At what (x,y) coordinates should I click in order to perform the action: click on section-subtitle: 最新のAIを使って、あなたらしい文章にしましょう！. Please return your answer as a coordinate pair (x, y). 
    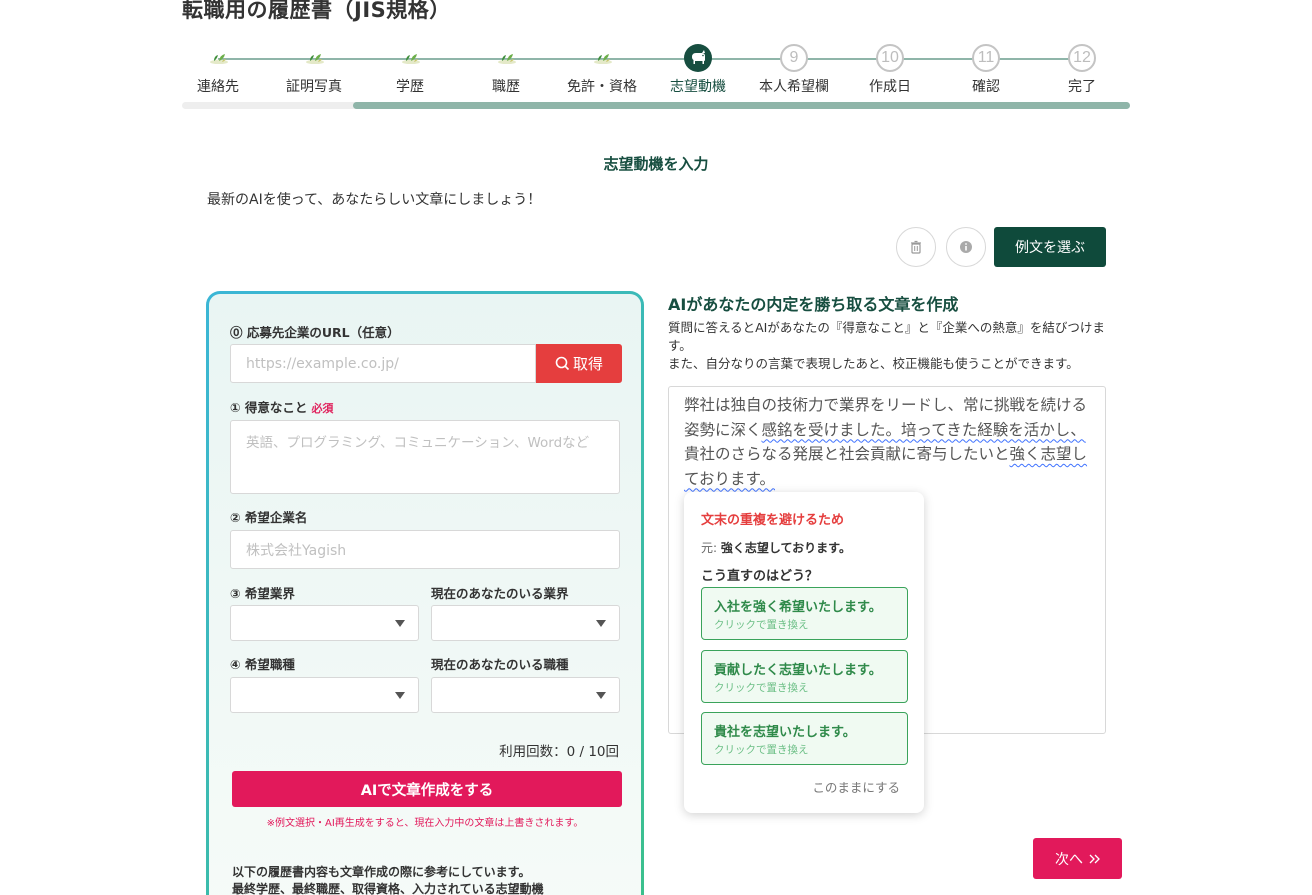
    Looking at the image, I should click on (374, 200).